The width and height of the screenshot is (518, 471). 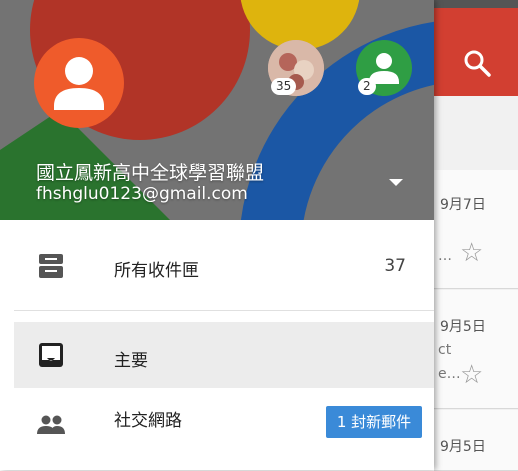 I want to click on mail-row: 9月5日 ct e… ☆, so click(x=476, y=349).